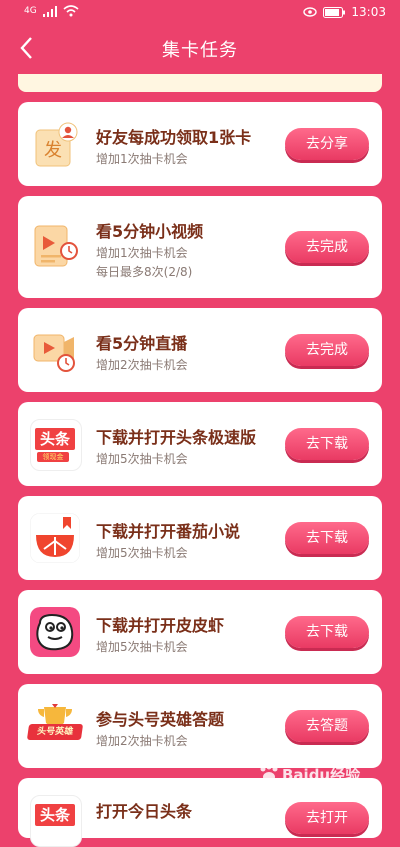 This screenshot has width=400, height=847. What do you see at coordinates (200, 12) in the screenshot?
I see `status-bar: 4G 13:03` at bounding box center [200, 12].